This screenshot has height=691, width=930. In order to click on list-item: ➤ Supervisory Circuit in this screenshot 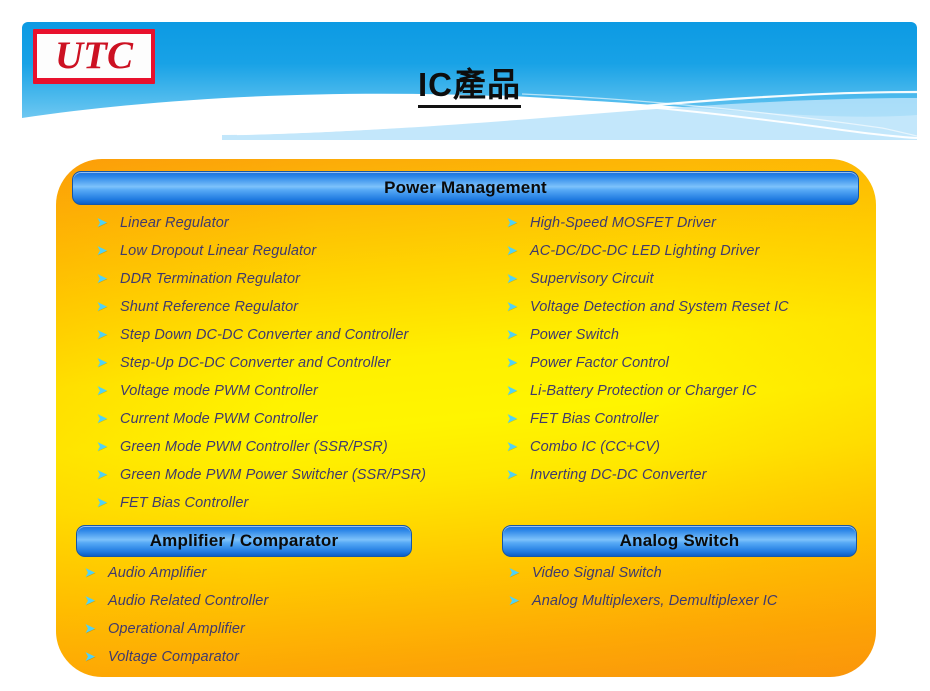, I will do `click(647, 285)`.